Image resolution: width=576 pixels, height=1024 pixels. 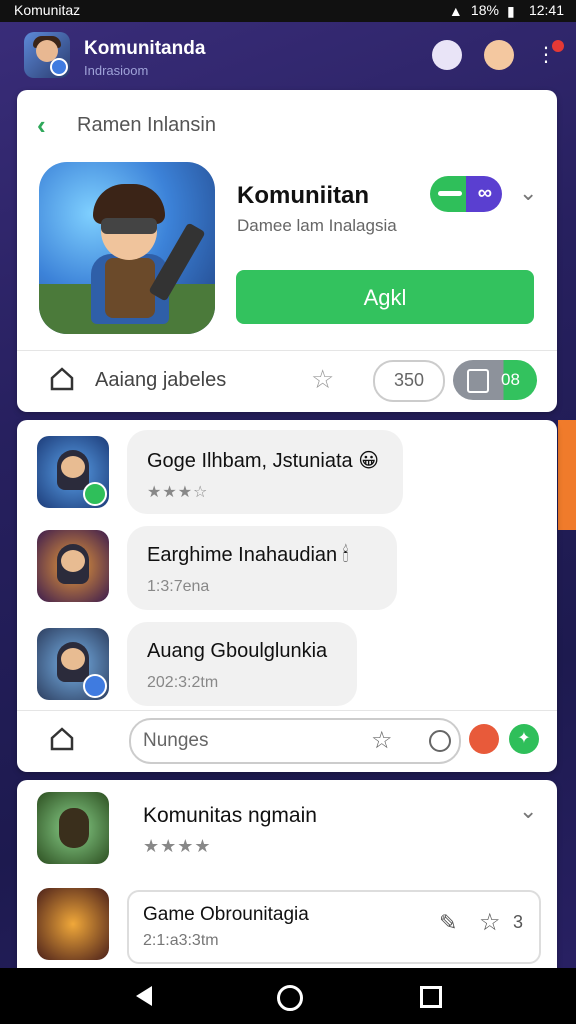 What do you see at coordinates (546, 55) in the screenshot?
I see `more-menu-icon: ⋮` at bounding box center [546, 55].